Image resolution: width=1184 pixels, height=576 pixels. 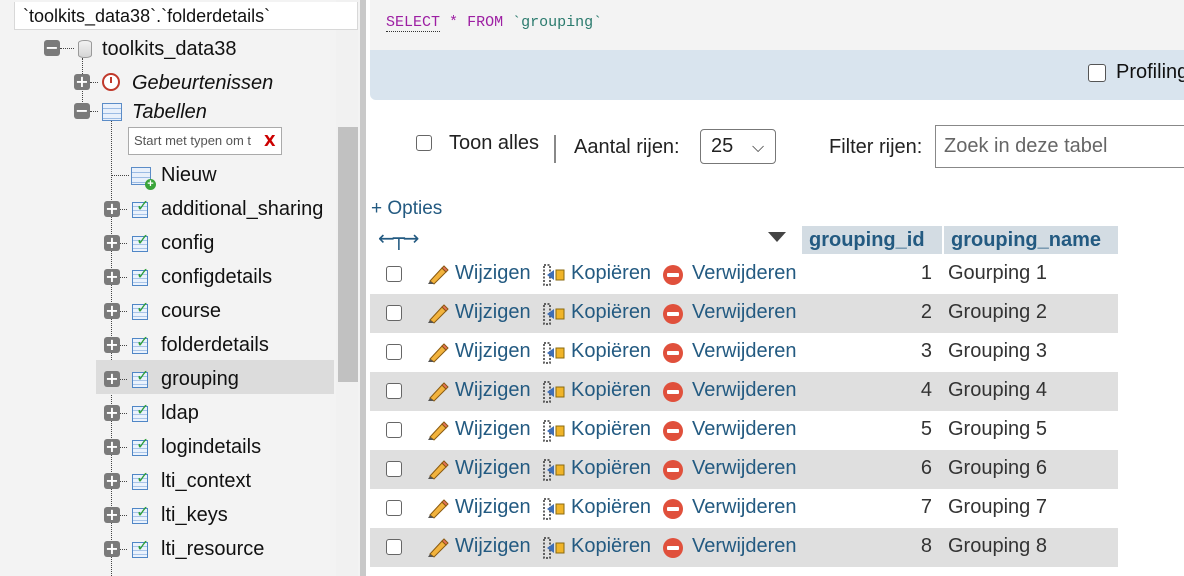 I want to click on cell-grouping-id: 8, so click(x=867, y=546).